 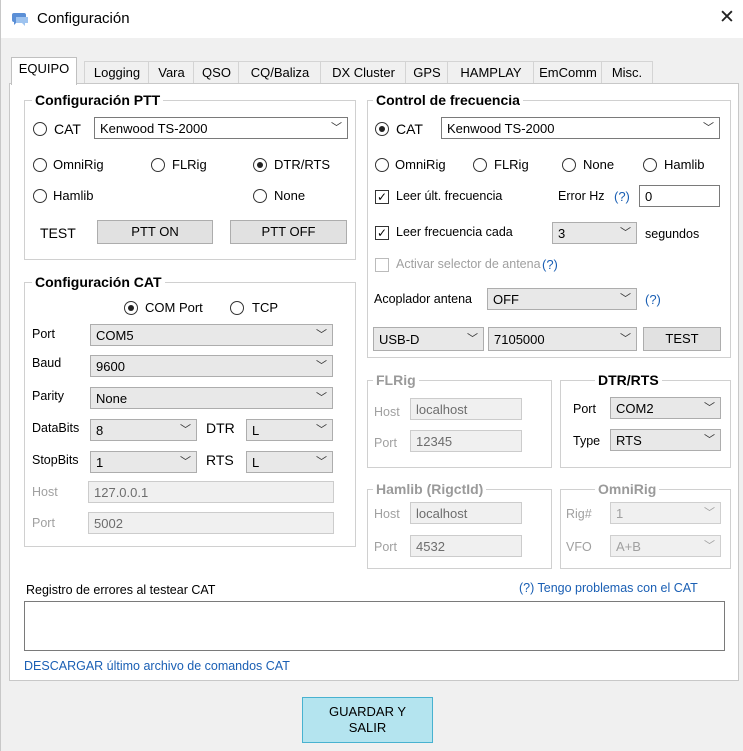 I want to click on dtr-rts-type-value: RTS, so click(x=629, y=440).